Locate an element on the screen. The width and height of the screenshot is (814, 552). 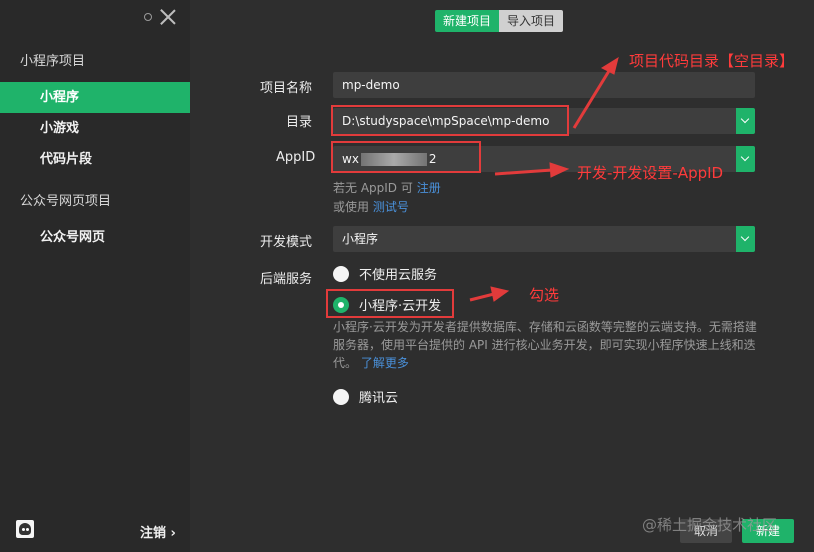
arrow-to-appid-note is located at coordinates (523, 172).